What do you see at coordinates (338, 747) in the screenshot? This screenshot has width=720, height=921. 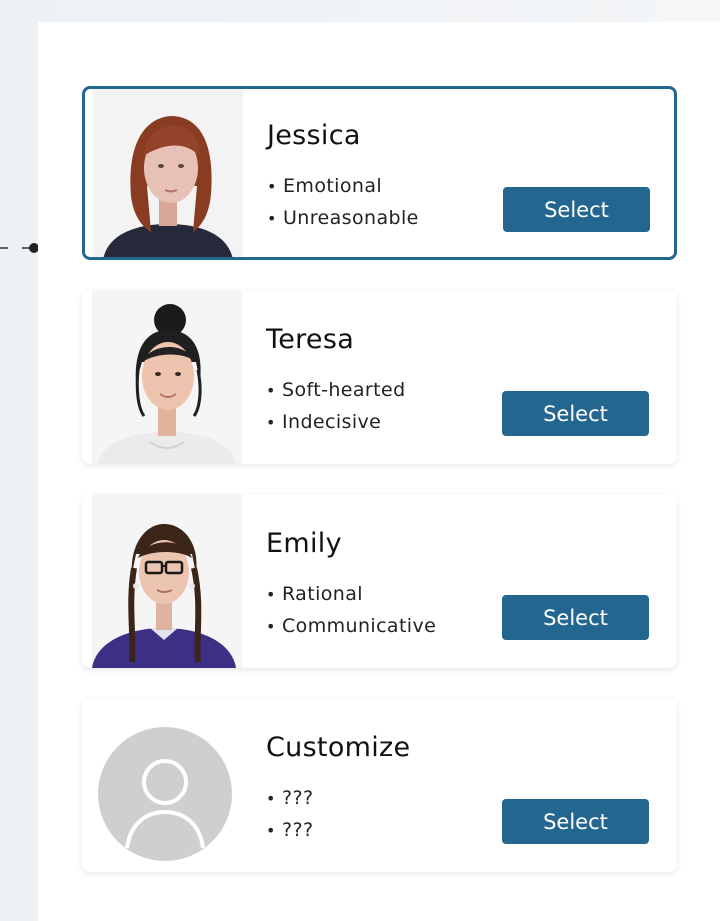 I see `persona-name: Customize` at bounding box center [338, 747].